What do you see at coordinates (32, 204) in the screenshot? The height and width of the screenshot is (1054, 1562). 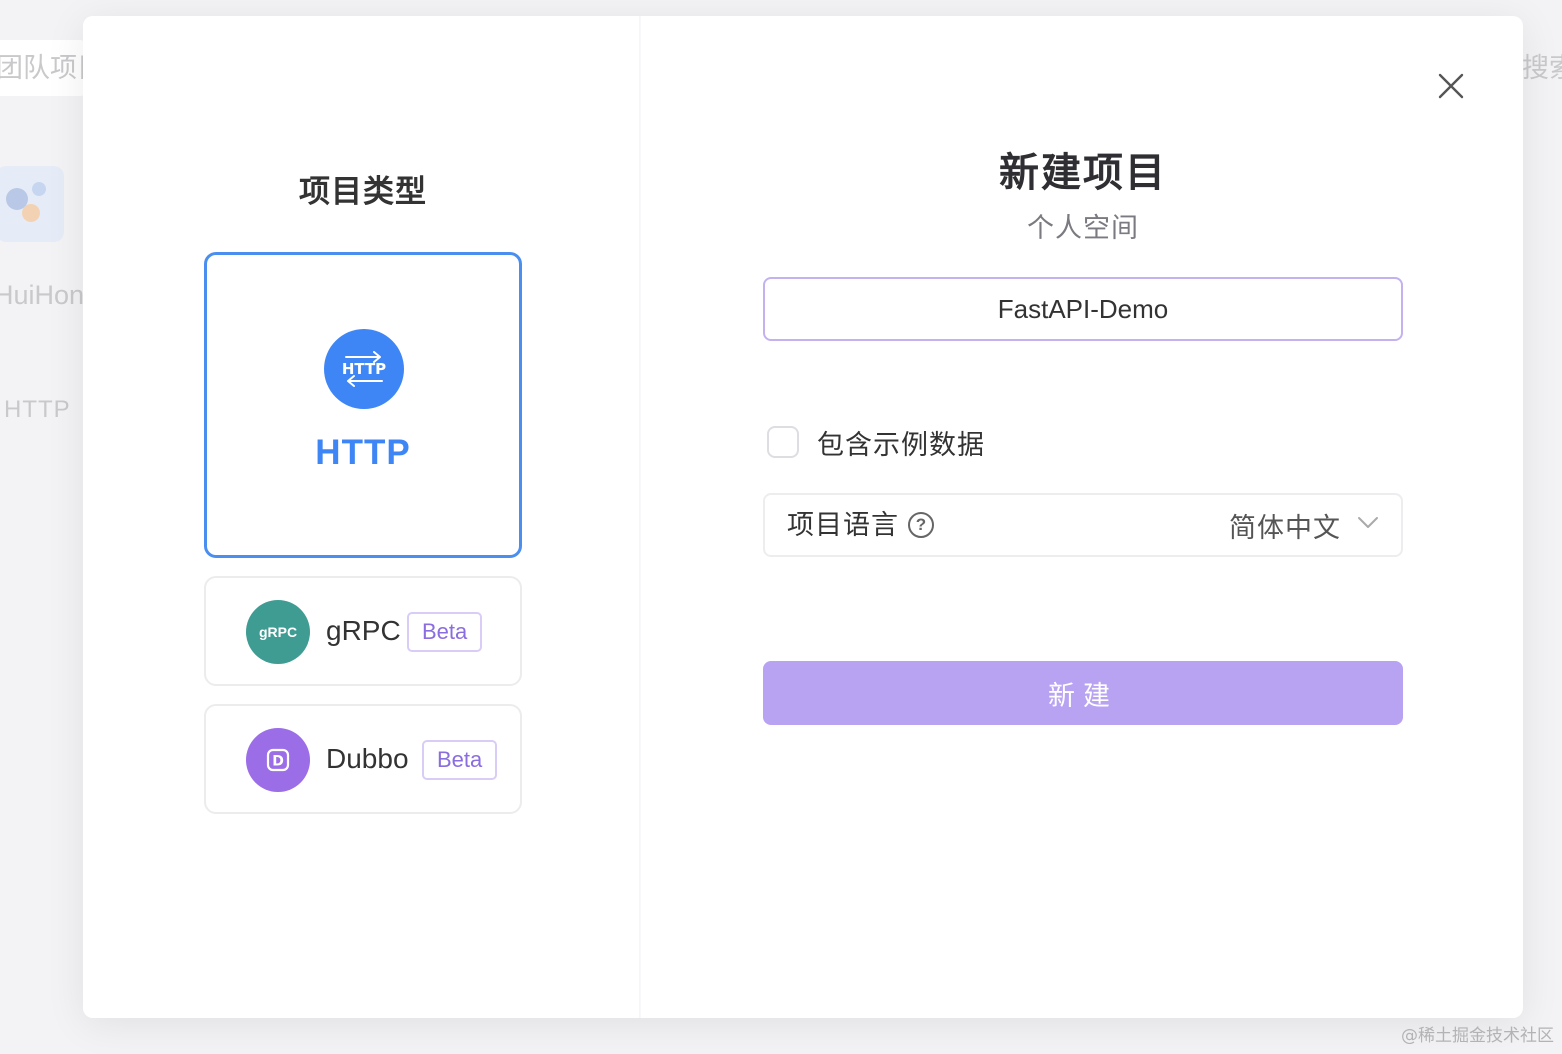 I see `bg-project-avatar` at bounding box center [32, 204].